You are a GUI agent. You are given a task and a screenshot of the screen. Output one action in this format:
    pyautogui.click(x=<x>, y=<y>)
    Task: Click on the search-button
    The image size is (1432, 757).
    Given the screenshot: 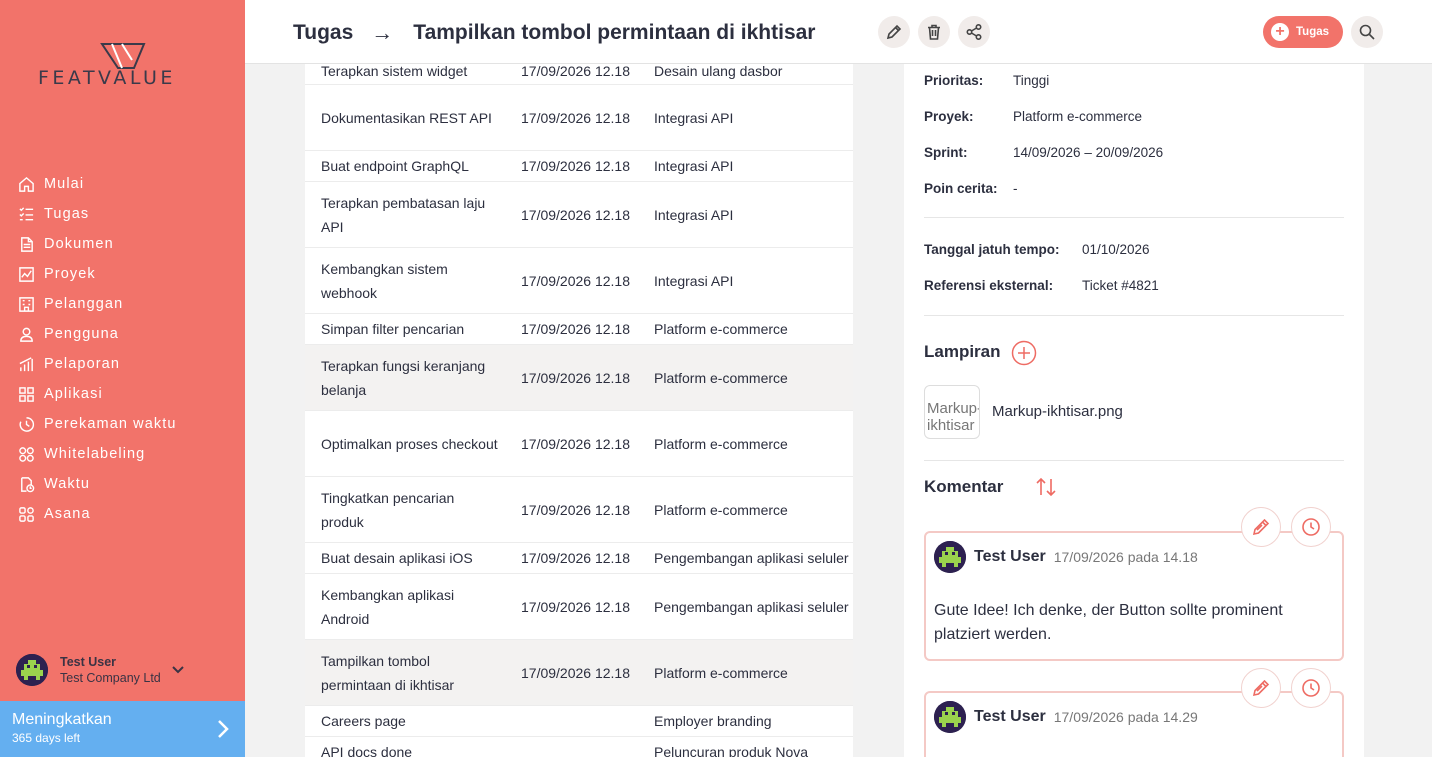 What is the action you would take?
    pyautogui.click(x=1367, y=32)
    